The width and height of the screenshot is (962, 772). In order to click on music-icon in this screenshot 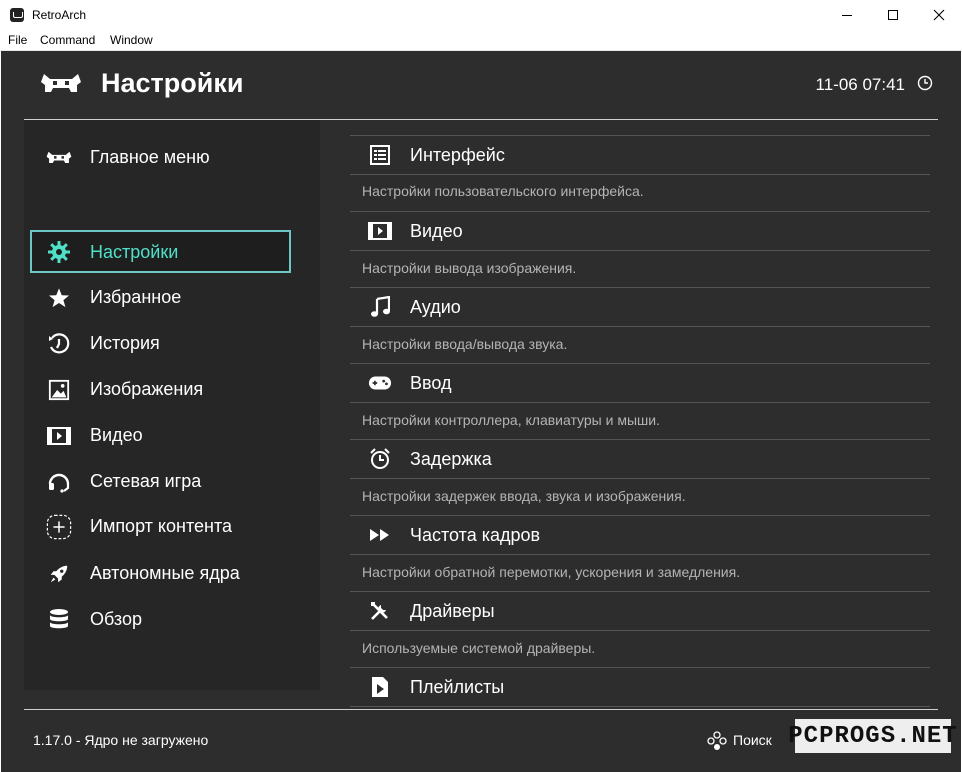, I will do `click(380, 307)`.